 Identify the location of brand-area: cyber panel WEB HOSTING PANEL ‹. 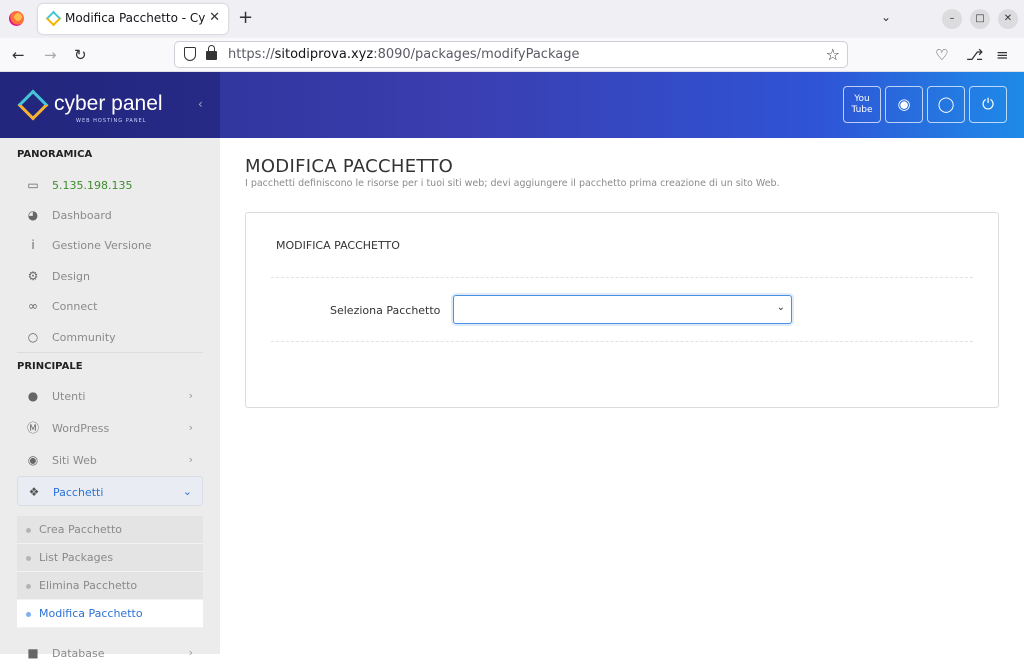
(110, 105).